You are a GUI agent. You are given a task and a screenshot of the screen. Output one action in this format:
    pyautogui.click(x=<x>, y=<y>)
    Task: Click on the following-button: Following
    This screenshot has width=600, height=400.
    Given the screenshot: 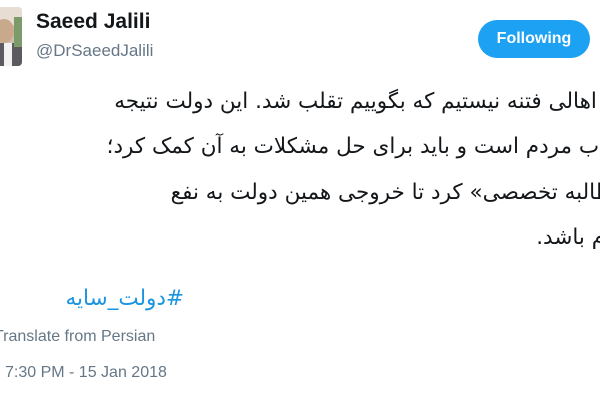 What is the action you would take?
    pyautogui.click(x=534, y=39)
    